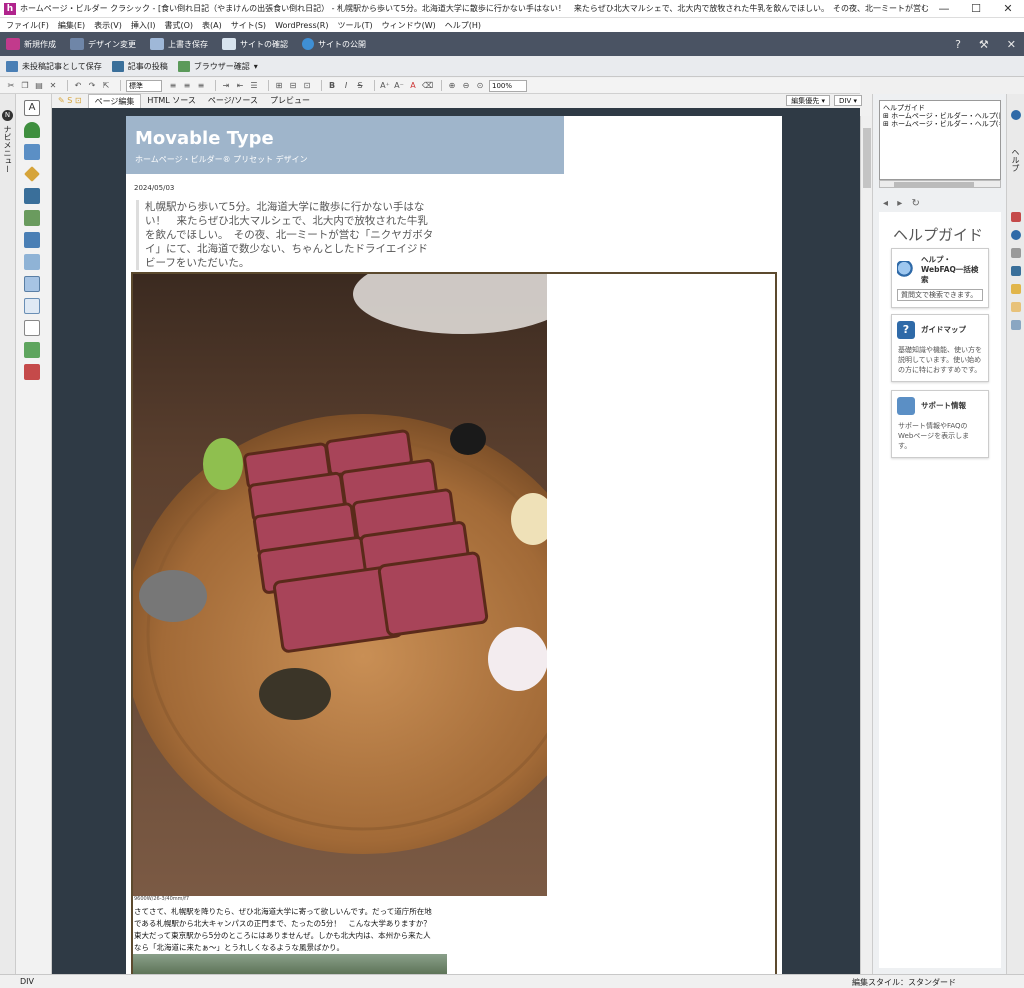 Image resolution: width=1024 pixels, height=988 pixels. What do you see at coordinates (940, 108) in the screenshot?
I see `tree-item: ヘルプガイド` at bounding box center [940, 108].